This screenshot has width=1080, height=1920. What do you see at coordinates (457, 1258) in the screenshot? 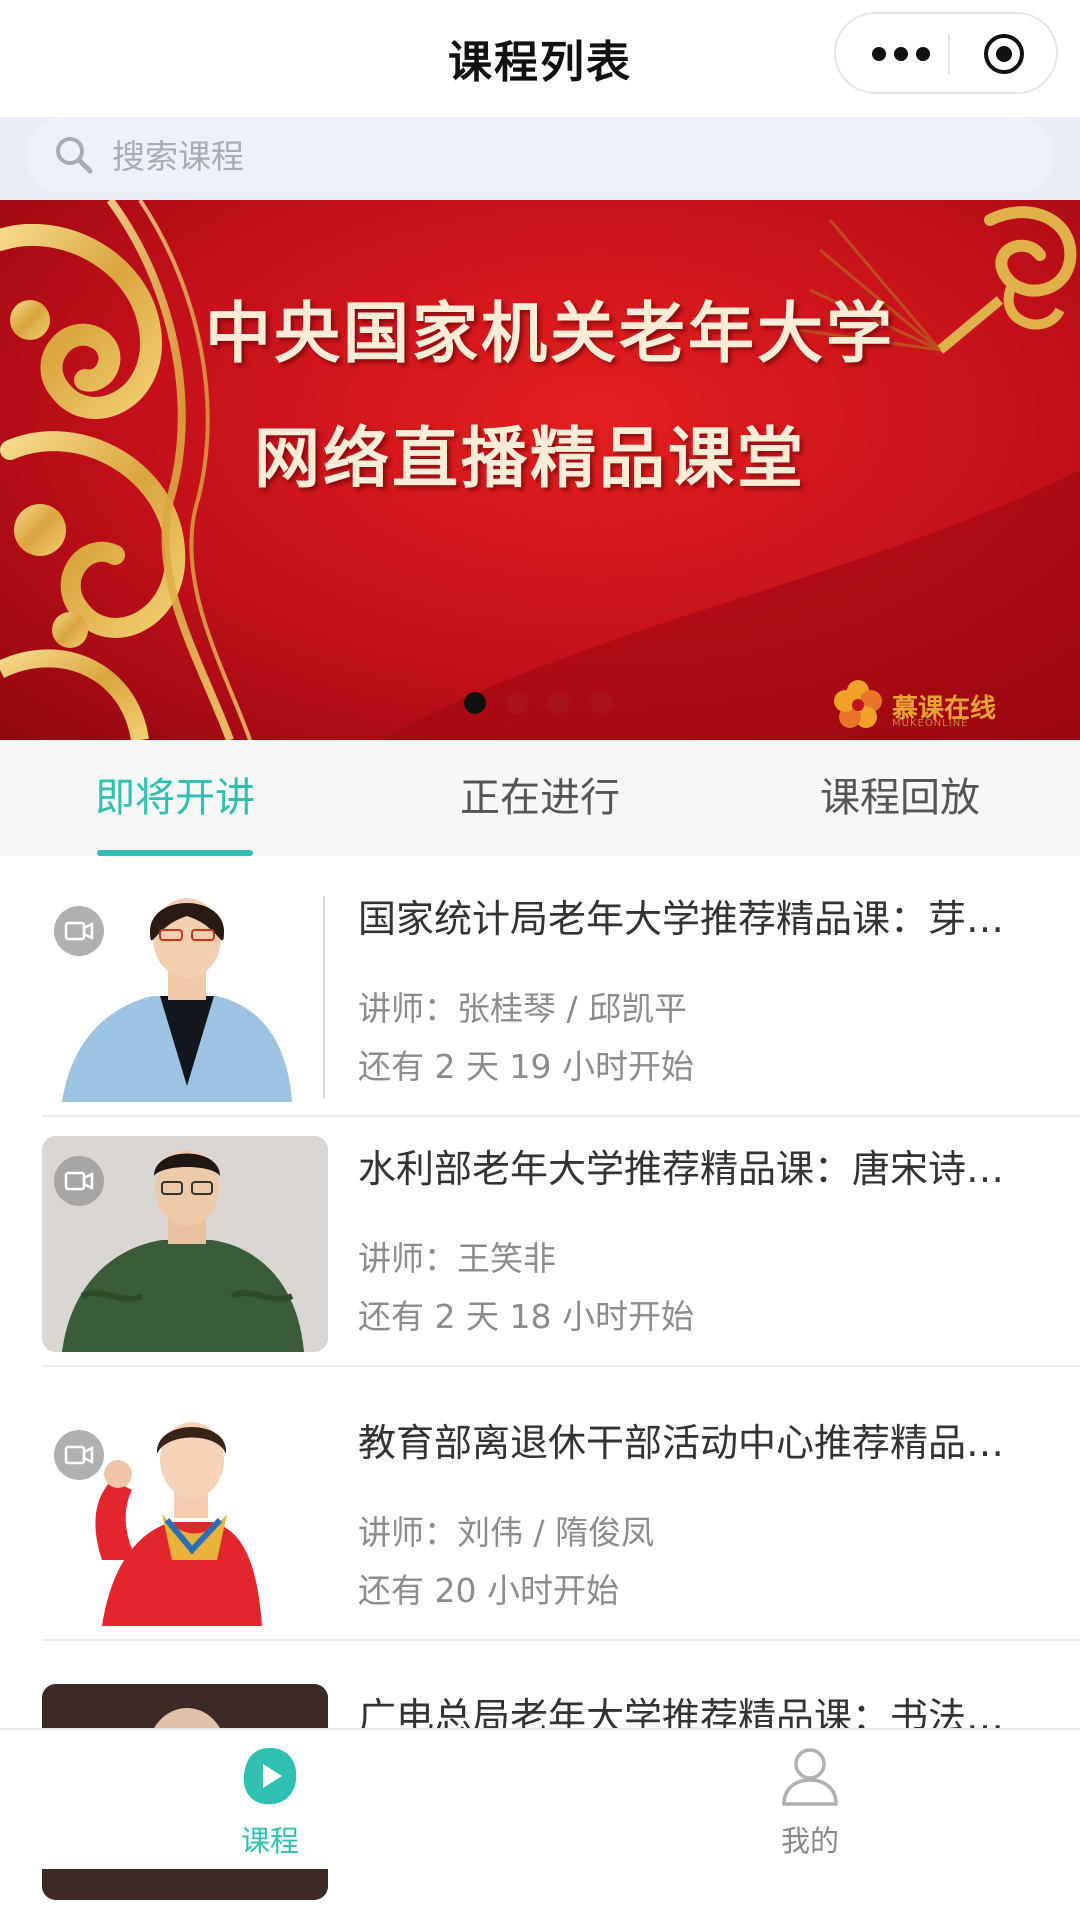
I see `course-teacher: 讲师：王笑非` at bounding box center [457, 1258].